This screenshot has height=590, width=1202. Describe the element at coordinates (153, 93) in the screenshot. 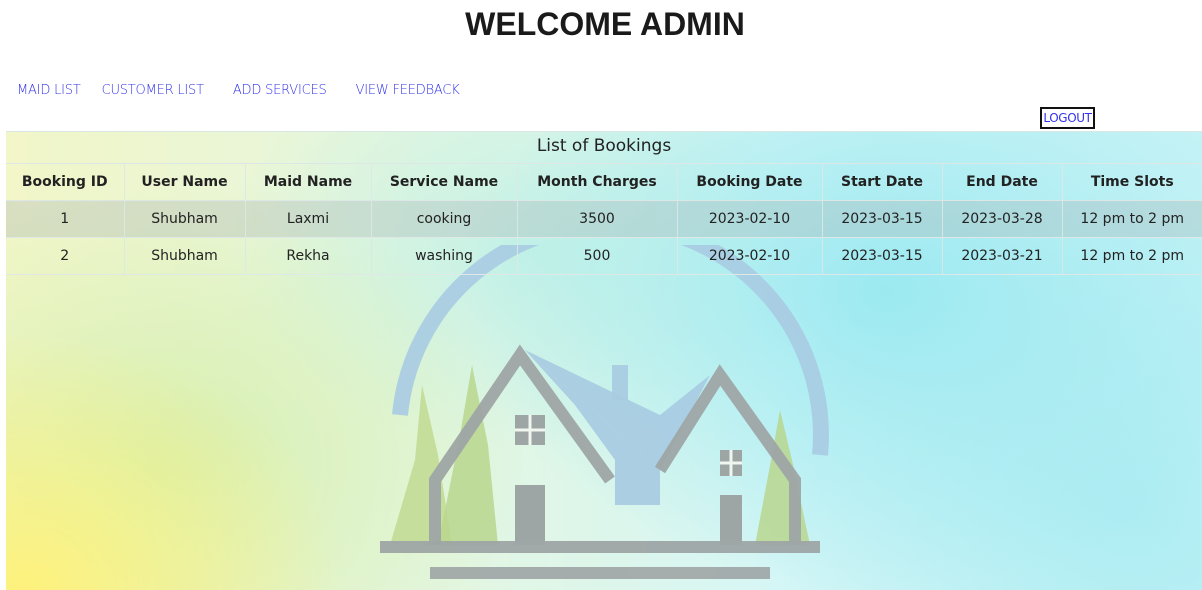

I see `nav-customer-list: CUSTOMER LIST` at that location.